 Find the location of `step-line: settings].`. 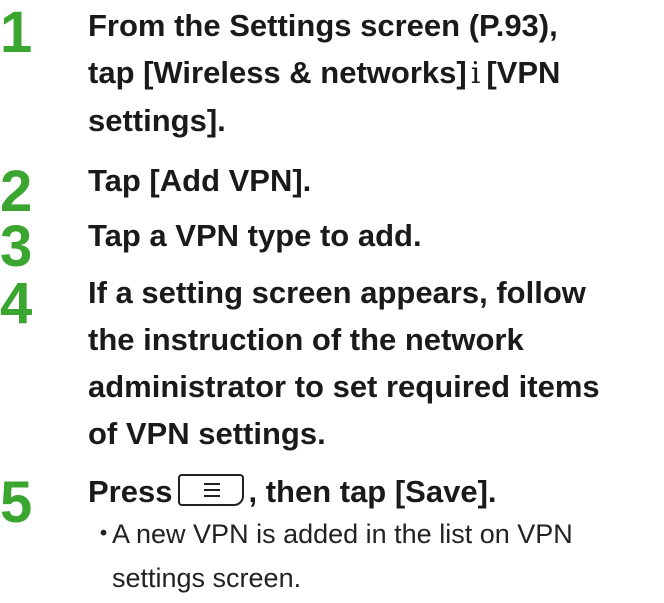

step-line: settings]. is located at coordinates (157, 120).